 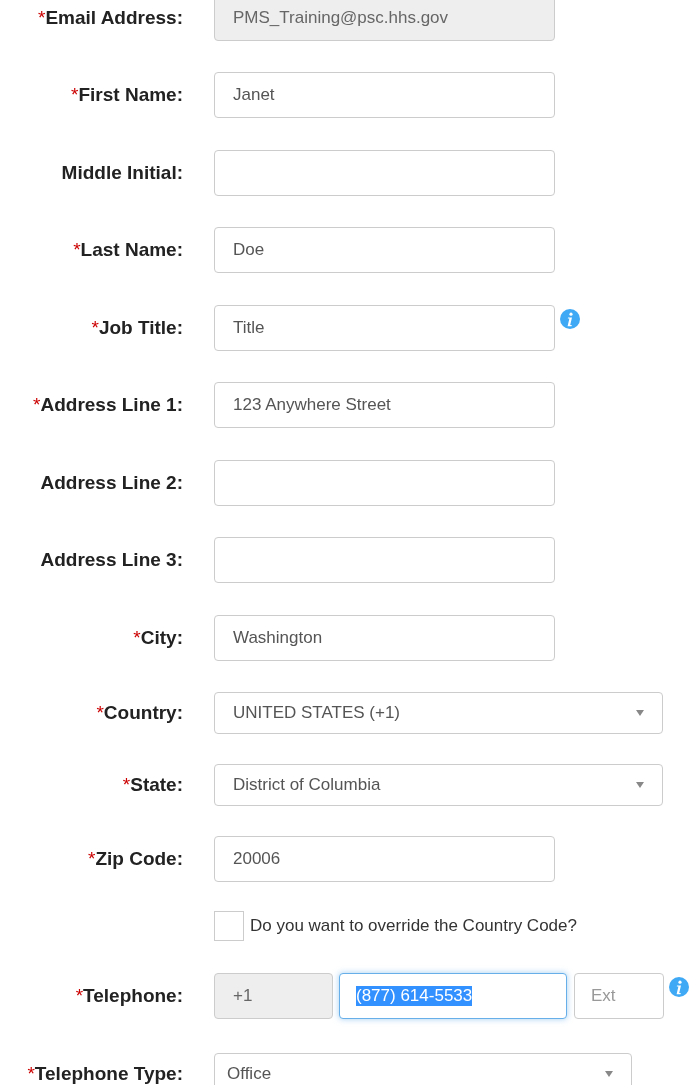 What do you see at coordinates (384, 250) in the screenshot?
I see `text-field: Doe` at bounding box center [384, 250].